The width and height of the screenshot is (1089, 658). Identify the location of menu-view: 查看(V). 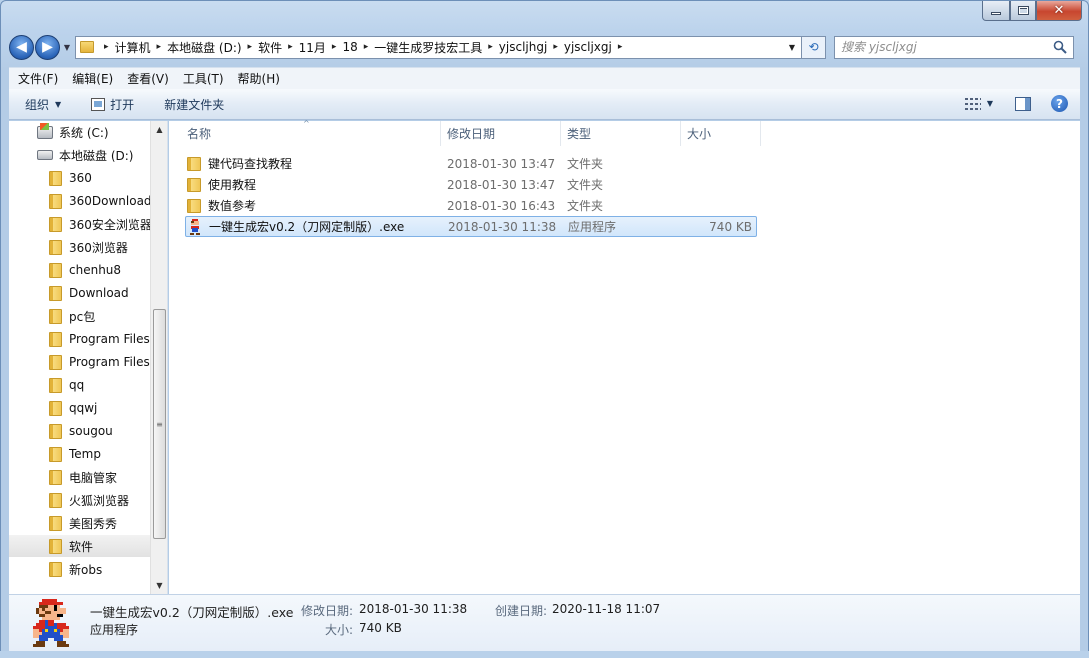
(148, 78).